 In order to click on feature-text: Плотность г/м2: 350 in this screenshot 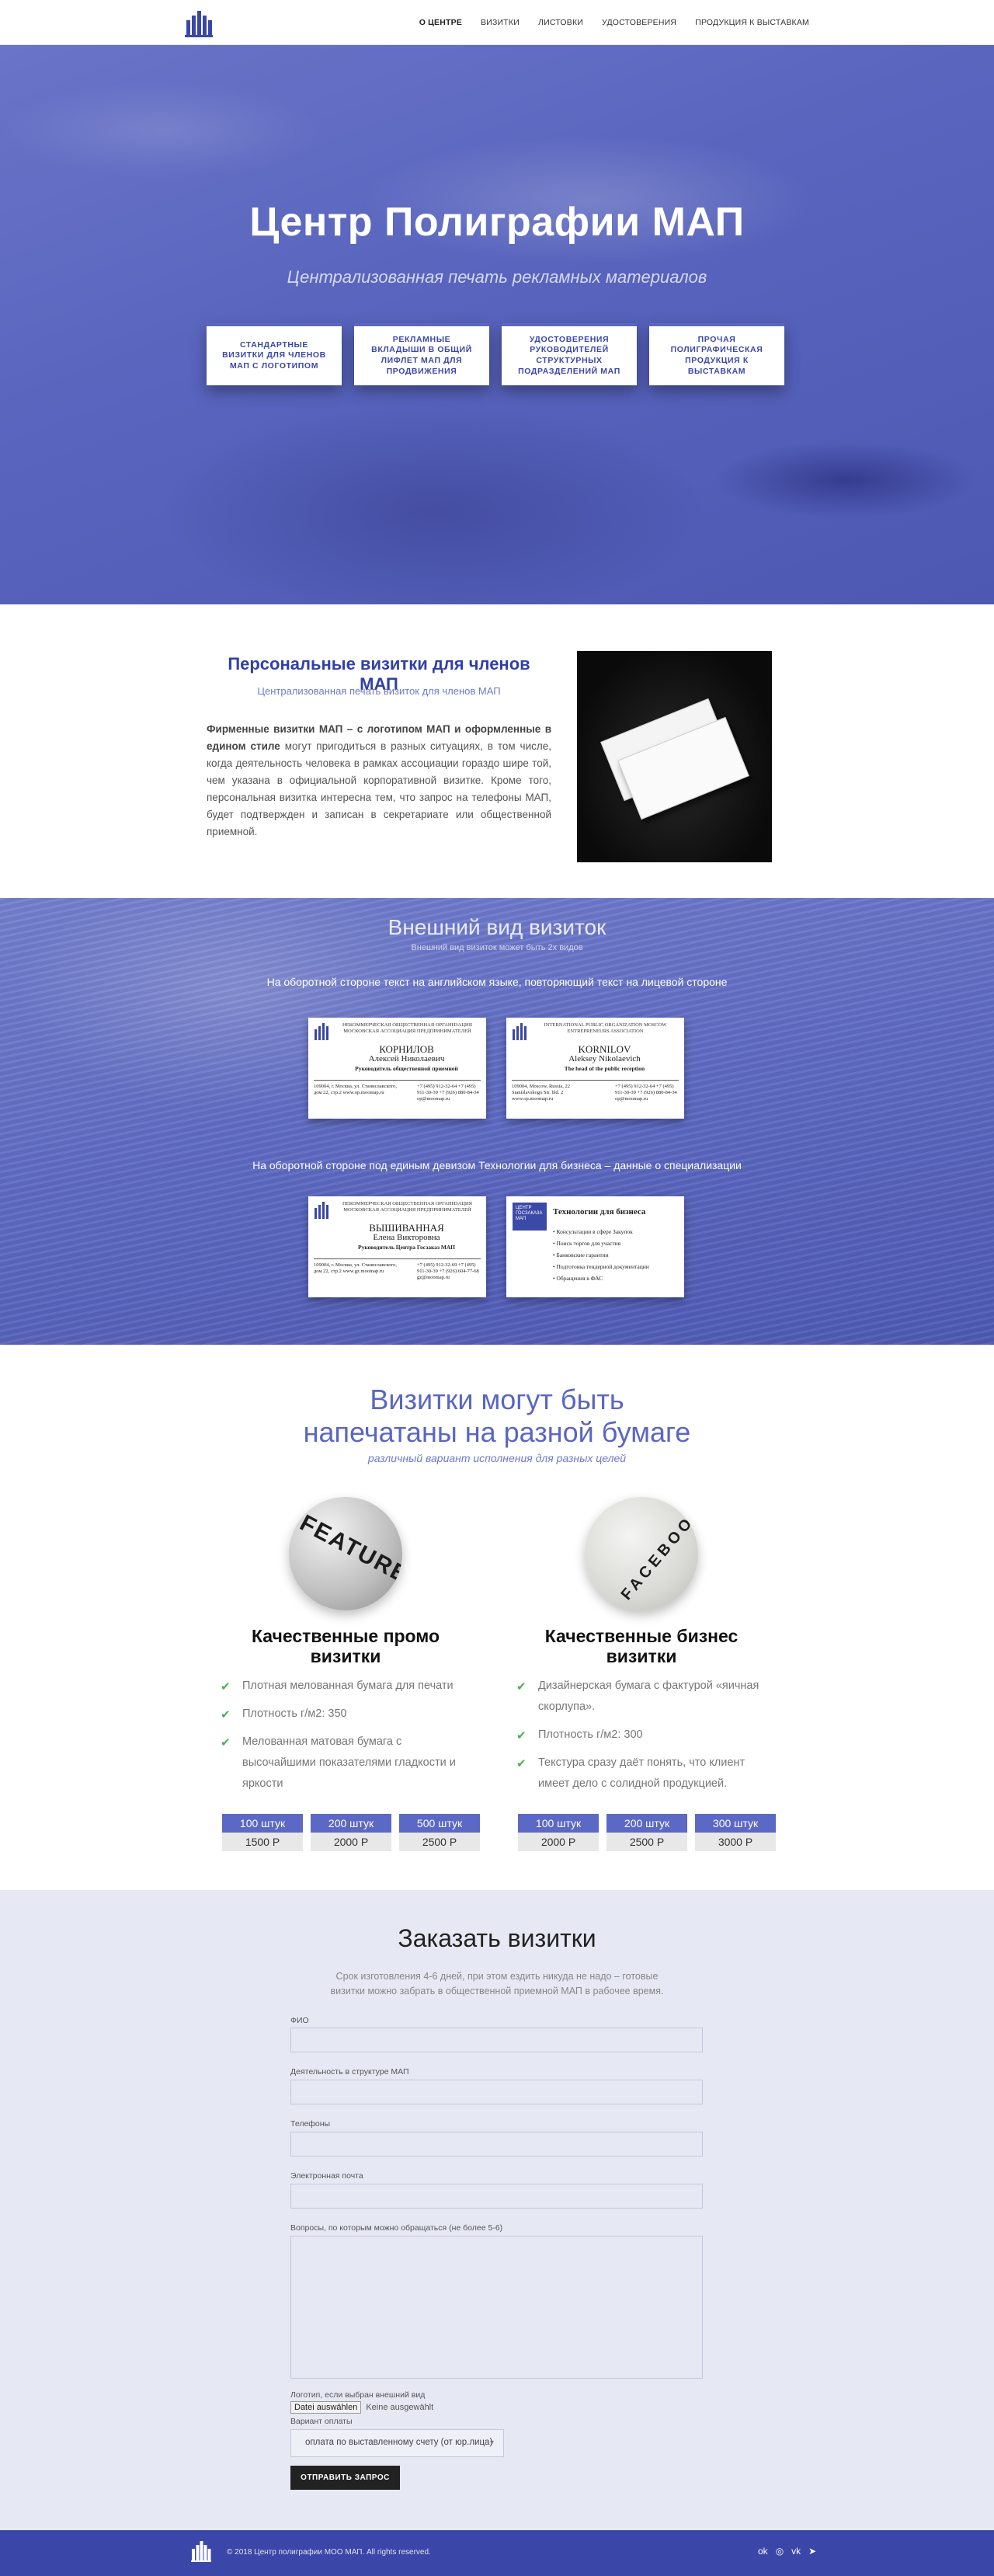, I will do `click(295, 1714)`.